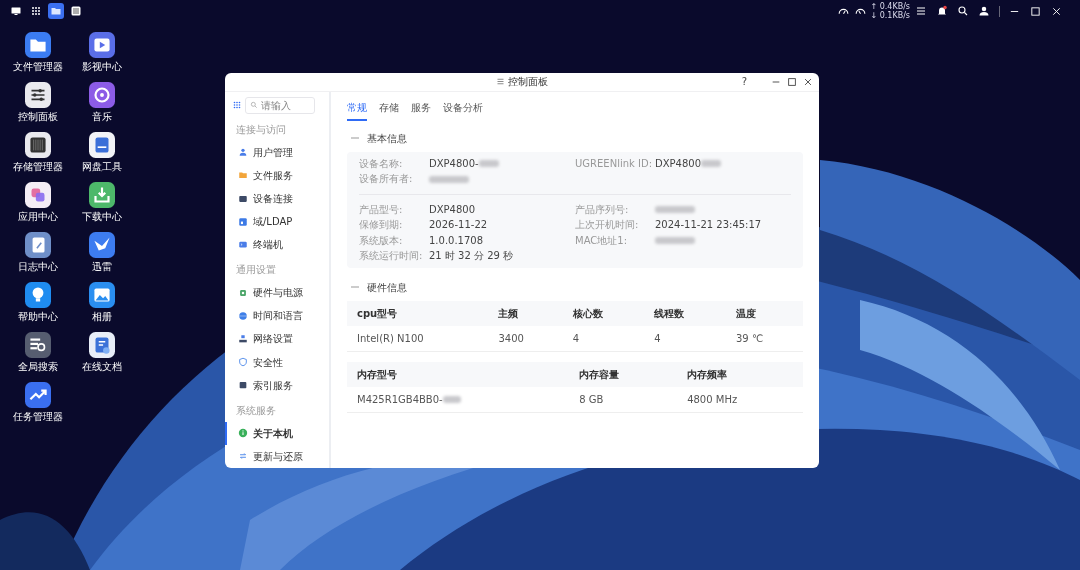  I want to click on column-header: 主频, so click(525, 313).